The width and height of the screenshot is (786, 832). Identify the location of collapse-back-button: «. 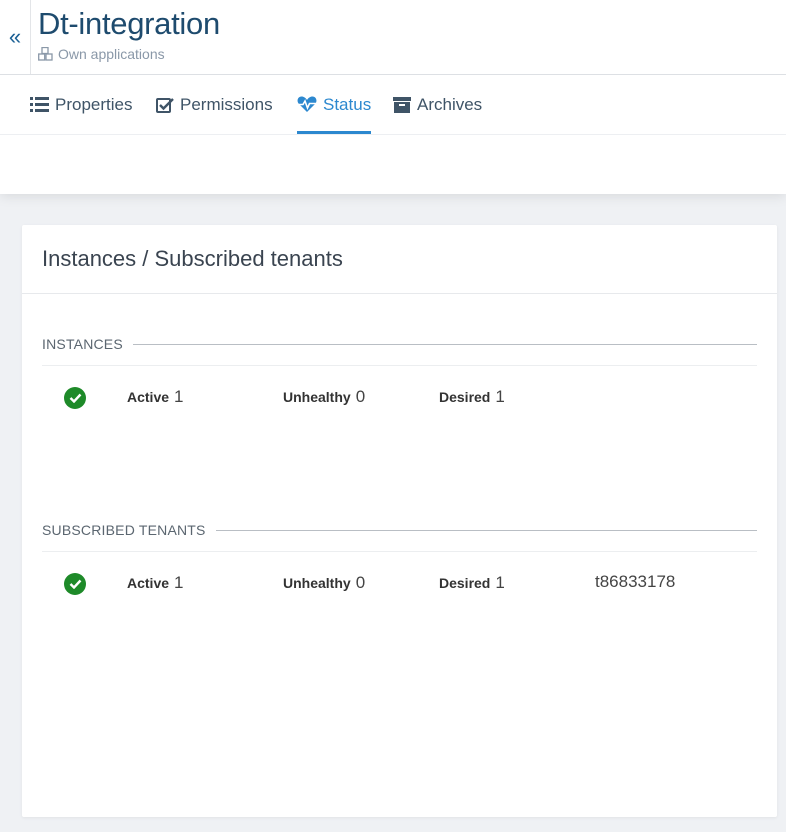
(15, 37).